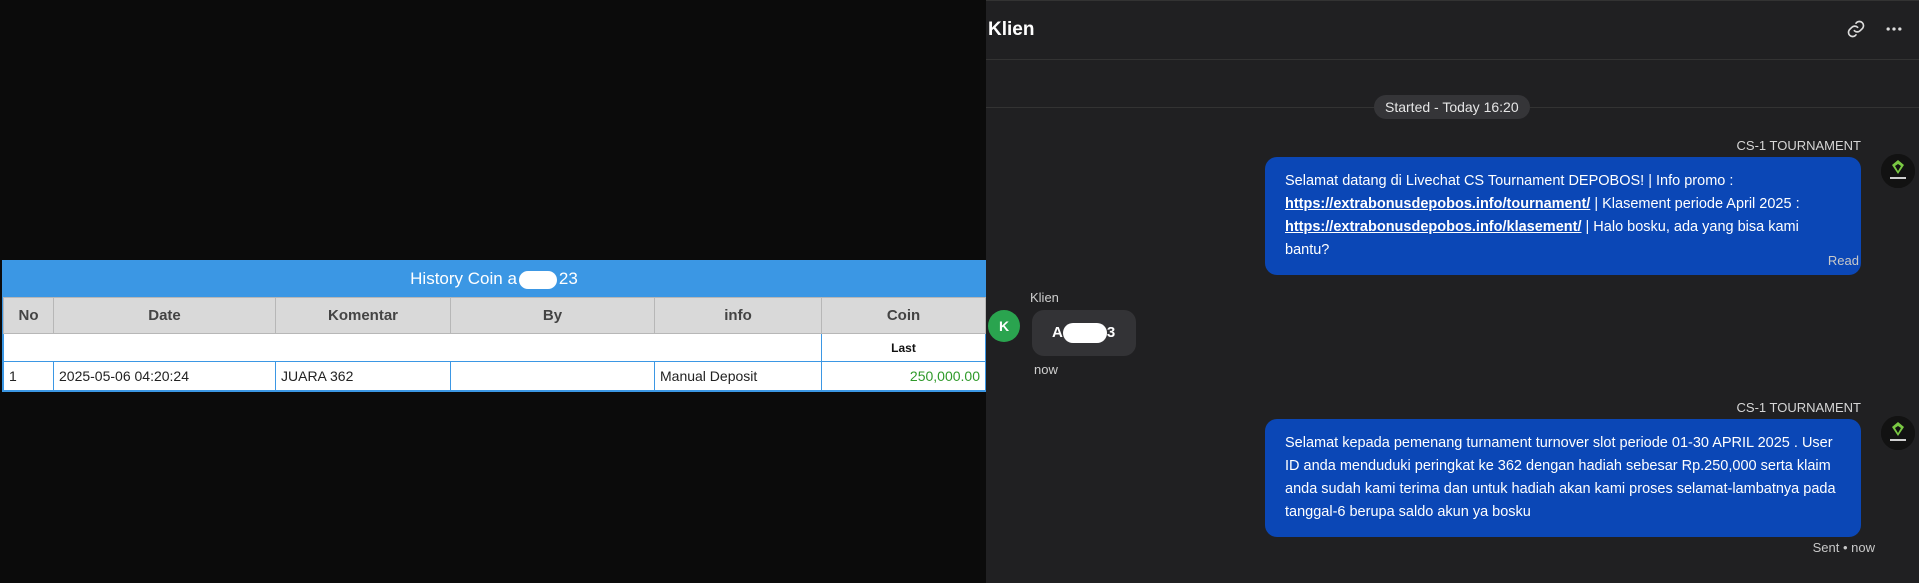 This screenshot has height=583, width=1919. Describe the element at coordinates (552, 315) in the screenshot. I see `col-by: By` at that location.